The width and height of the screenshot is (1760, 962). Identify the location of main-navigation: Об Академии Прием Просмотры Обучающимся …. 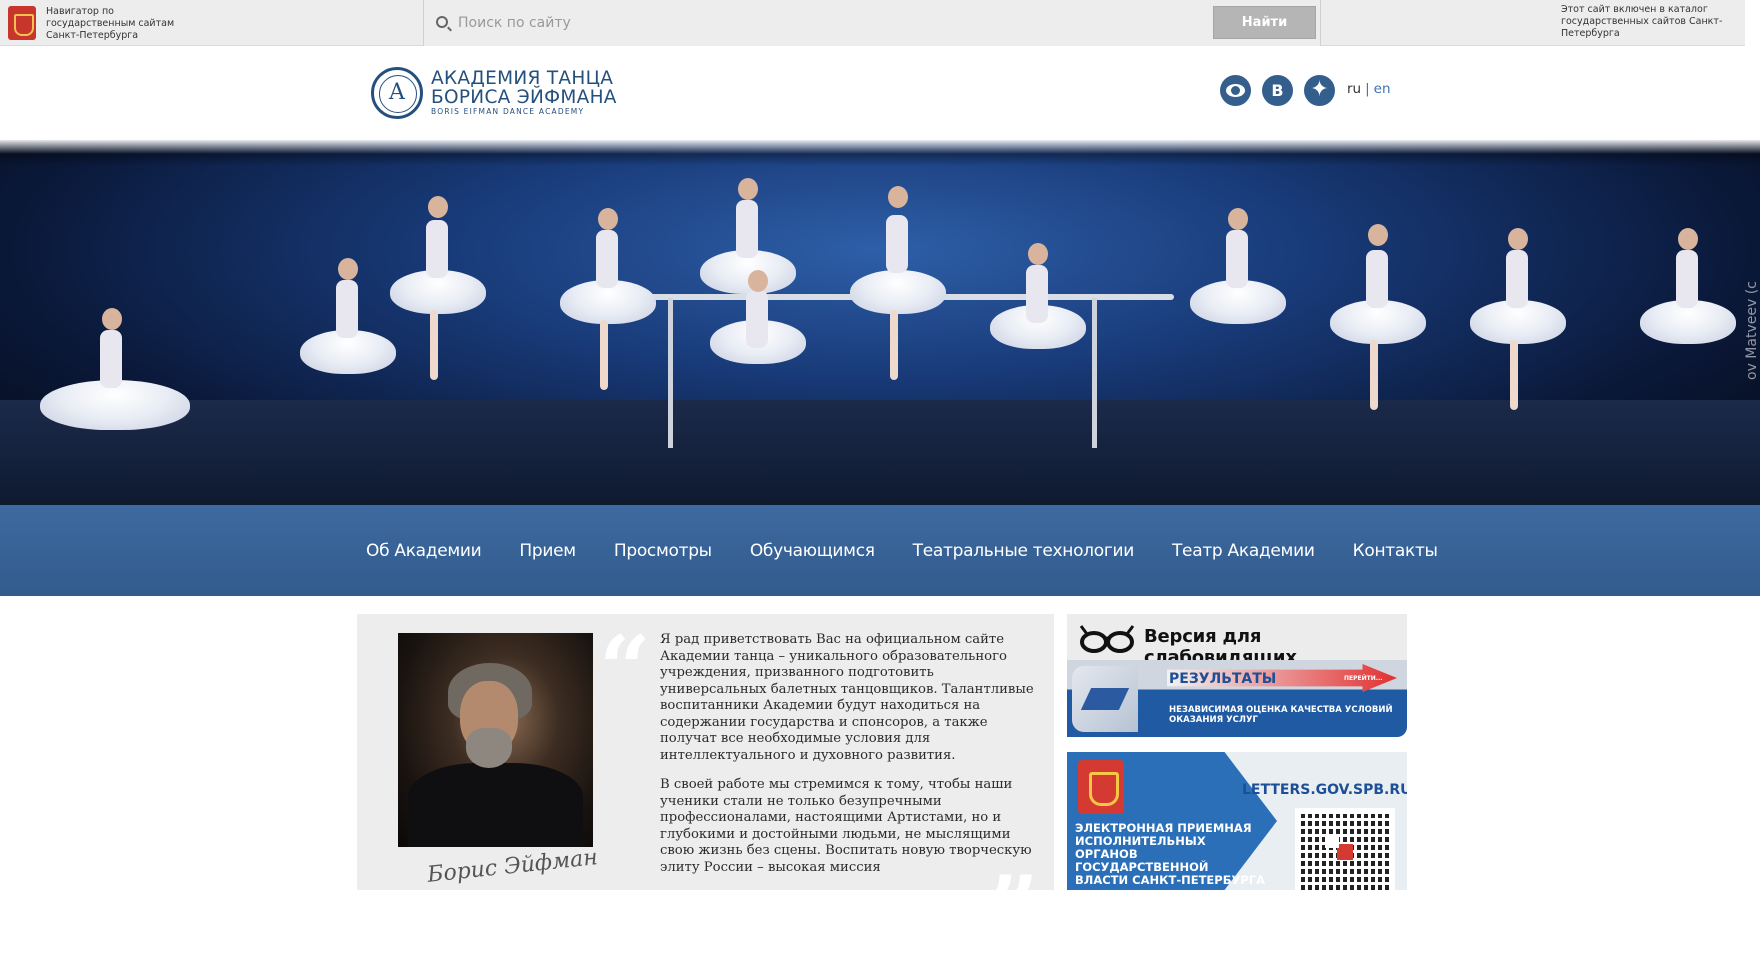
(880, 550).